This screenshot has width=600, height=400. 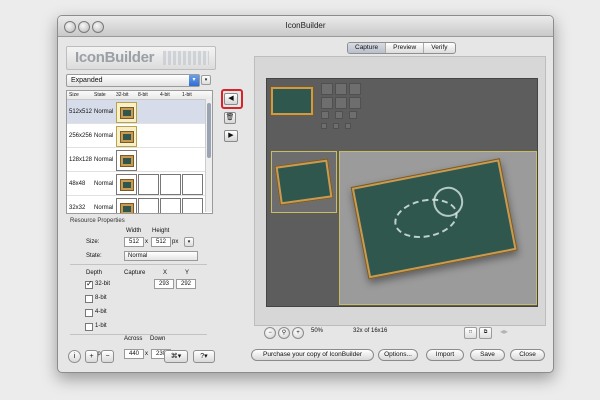 I want to click on squares-icon: ⧉, so click(x=485, y=332).